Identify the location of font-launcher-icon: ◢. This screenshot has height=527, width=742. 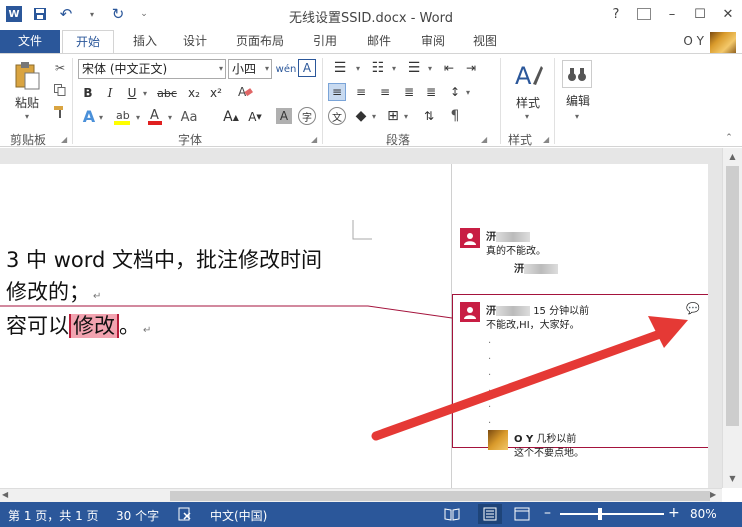
(314, 139).